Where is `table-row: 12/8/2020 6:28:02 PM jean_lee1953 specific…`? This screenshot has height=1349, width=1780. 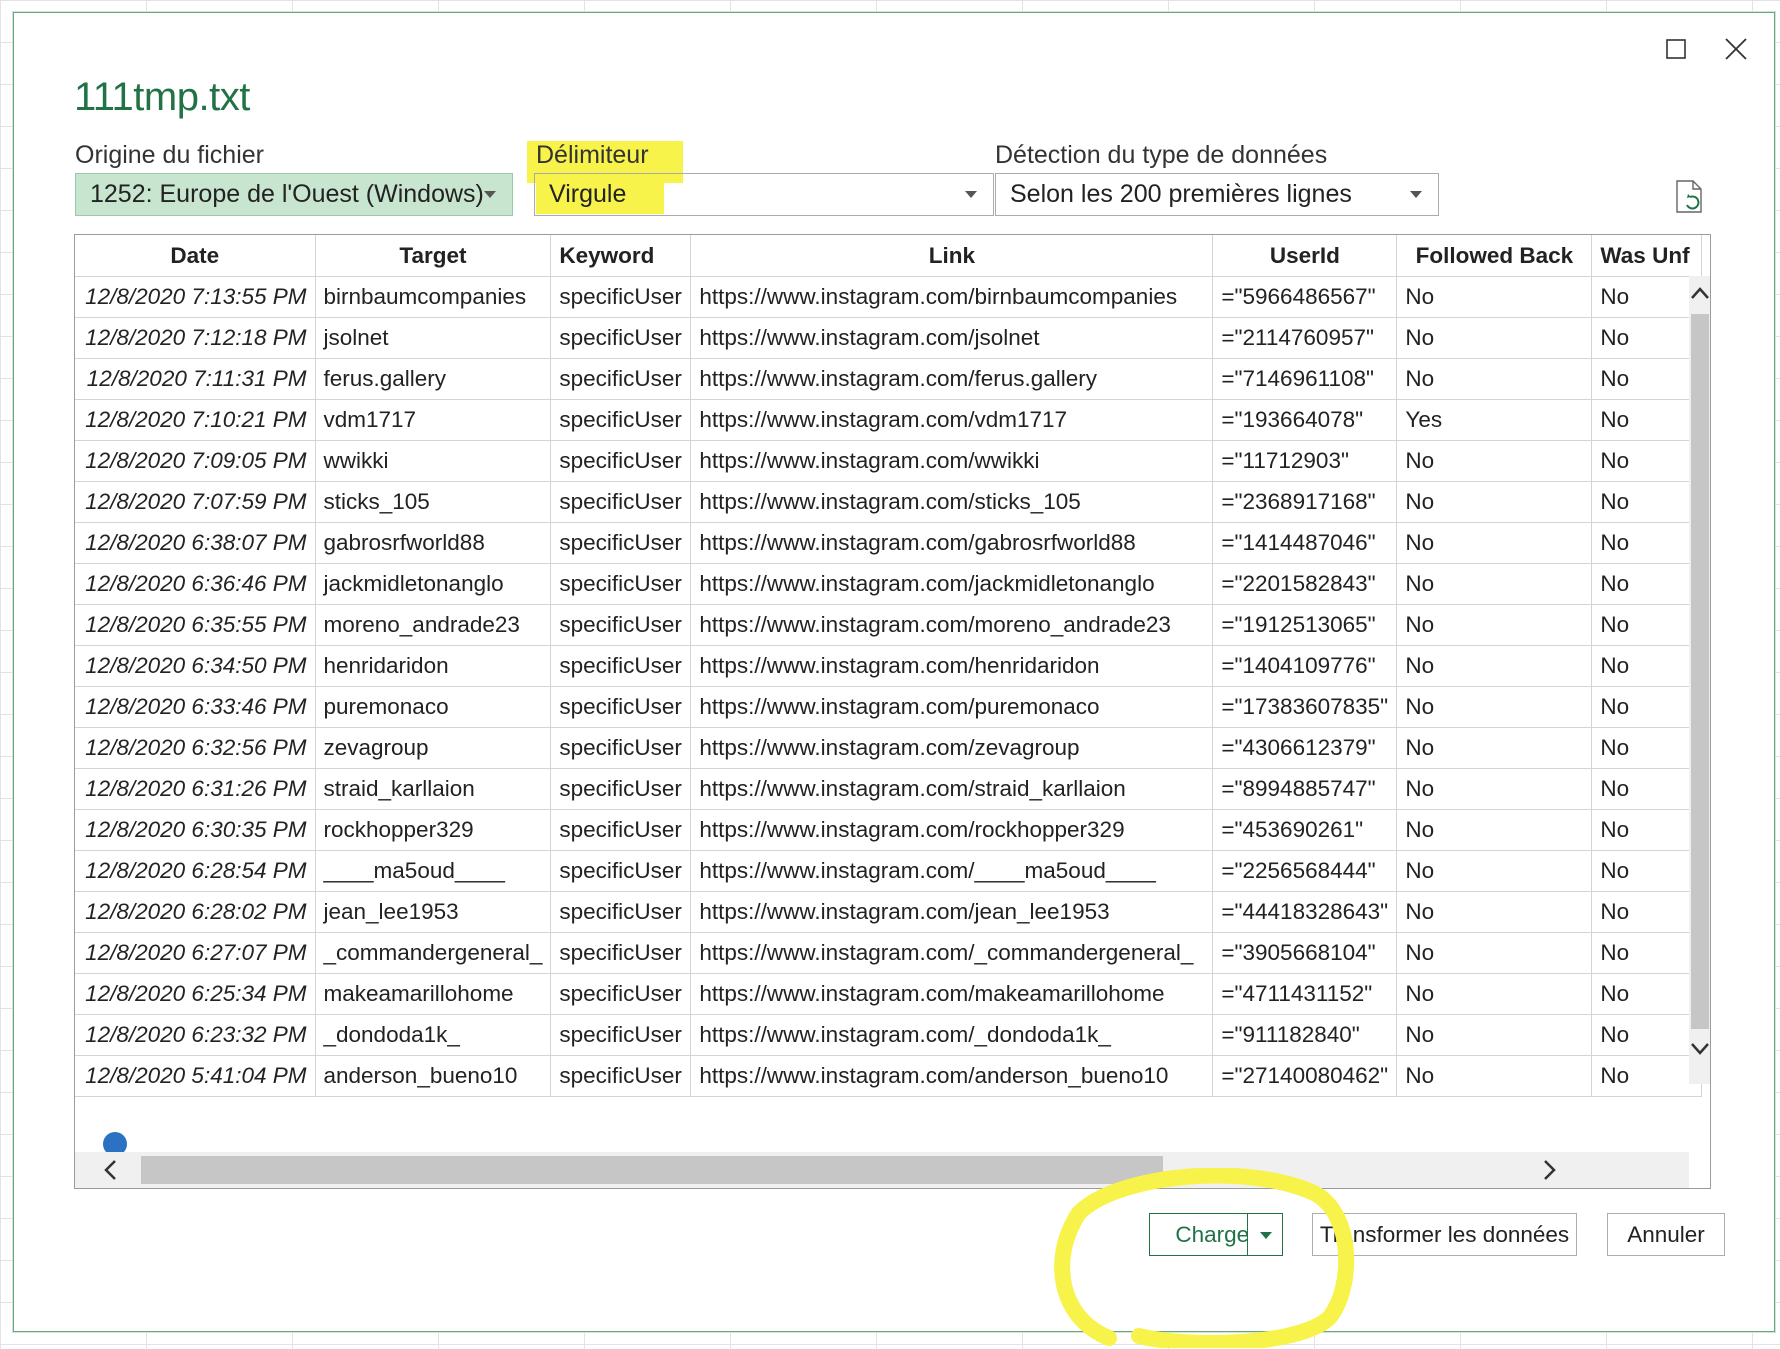 table-row: 12/8/2020 6:28:02 PM jean_lee1953 specific… is located at coordinates (889, 912).